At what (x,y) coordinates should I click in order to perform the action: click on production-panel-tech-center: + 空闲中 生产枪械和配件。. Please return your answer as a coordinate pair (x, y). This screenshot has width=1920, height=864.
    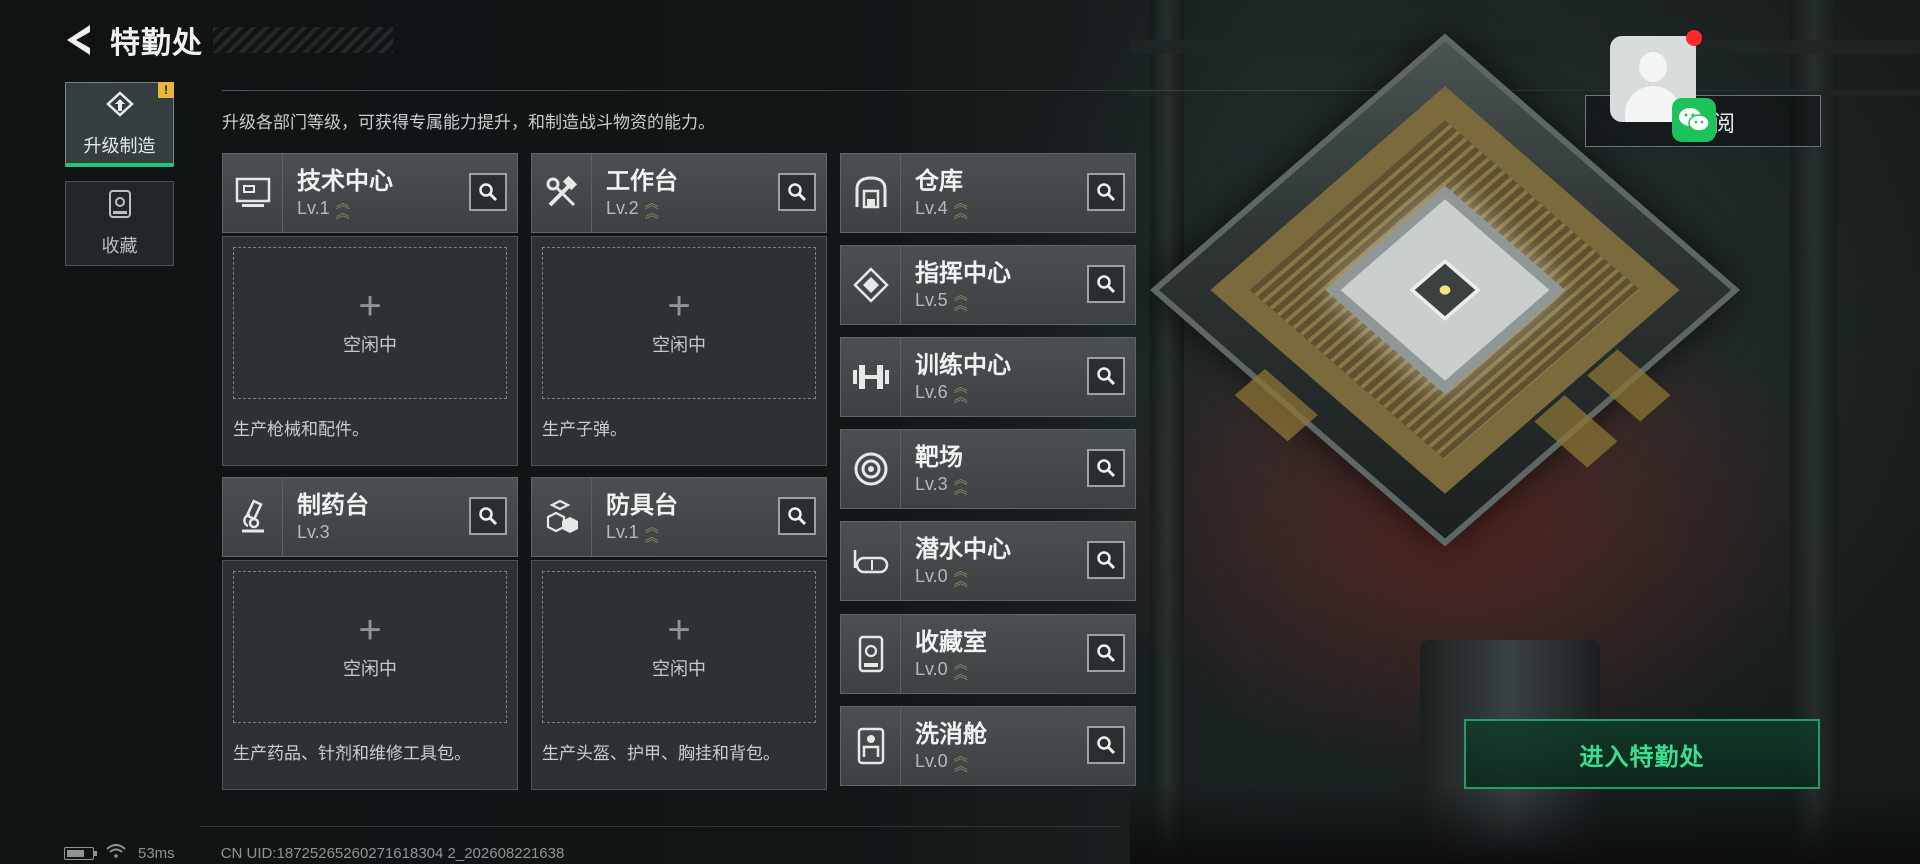
    Looking at the image, I should click on (370, 351).